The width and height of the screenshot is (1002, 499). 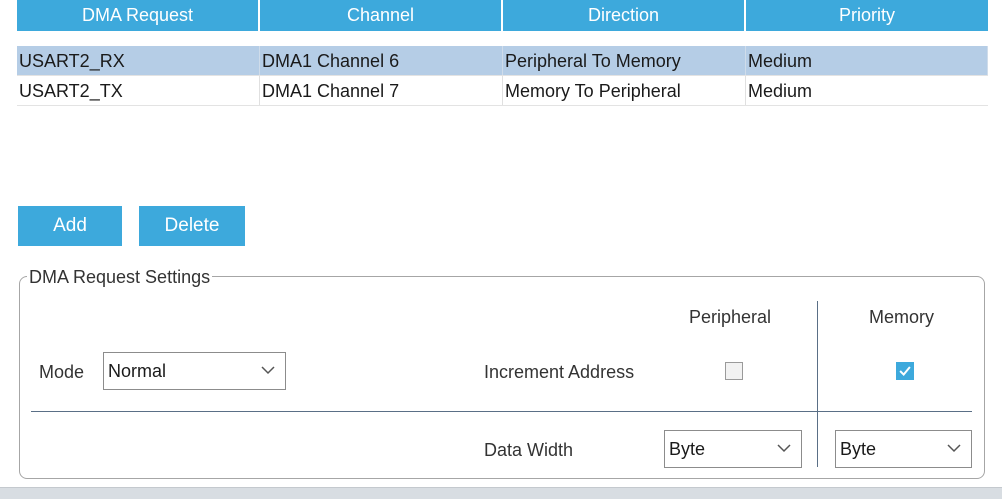 What do you see at coordinates (858, 449) in the screenshot?
I see `memory-data-width-value: Byte` at bounding box center [858, 449].